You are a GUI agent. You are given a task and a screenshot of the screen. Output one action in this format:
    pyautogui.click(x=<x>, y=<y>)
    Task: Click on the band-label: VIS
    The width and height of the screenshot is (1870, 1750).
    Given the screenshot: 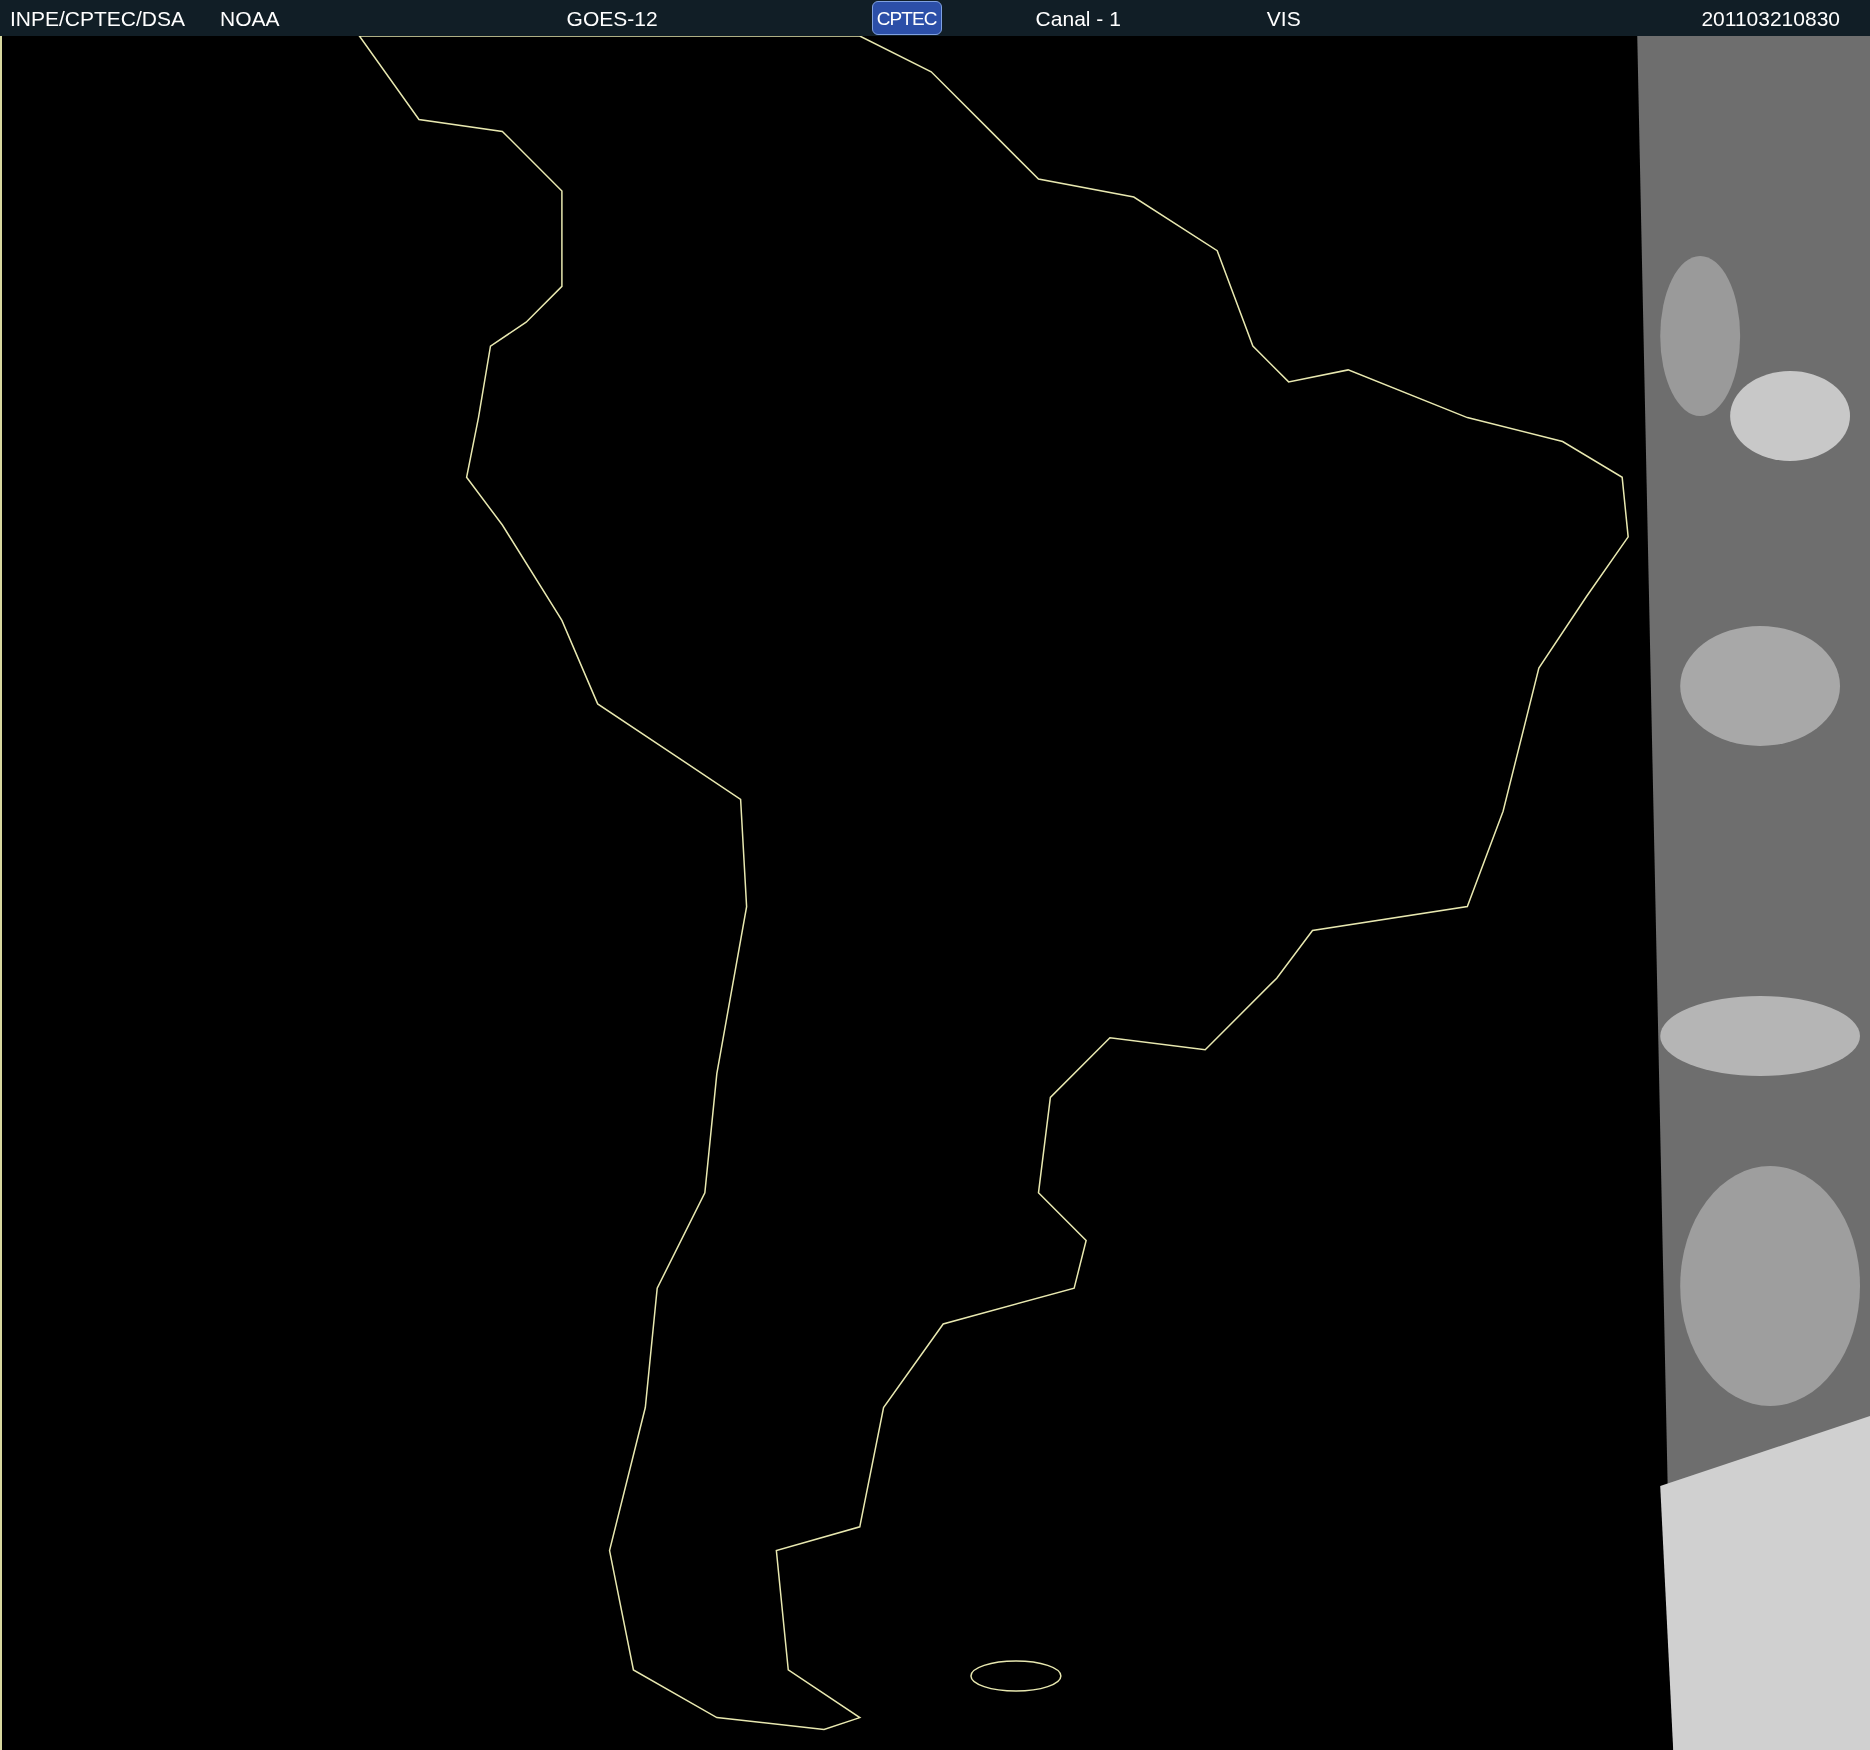 What is the action you would take?
    pyautogui.click(x=1283, y=18)
    